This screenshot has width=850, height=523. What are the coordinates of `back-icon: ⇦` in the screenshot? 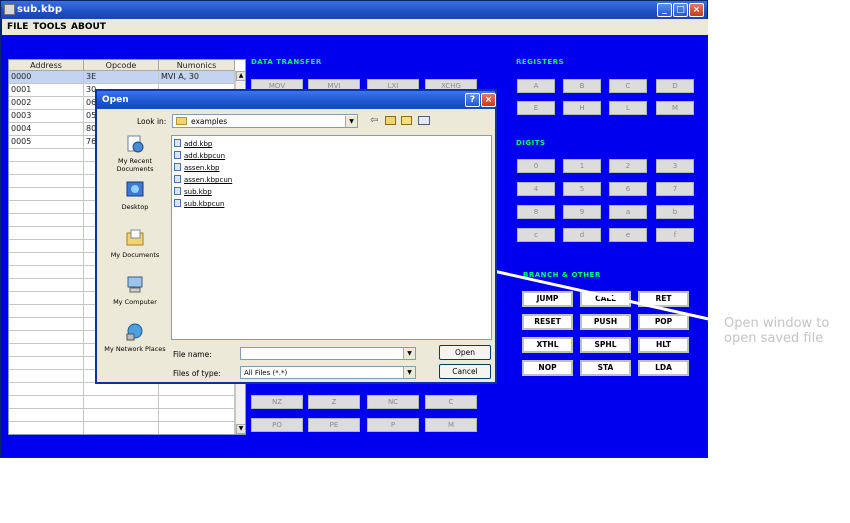 It's located at (374, 120).